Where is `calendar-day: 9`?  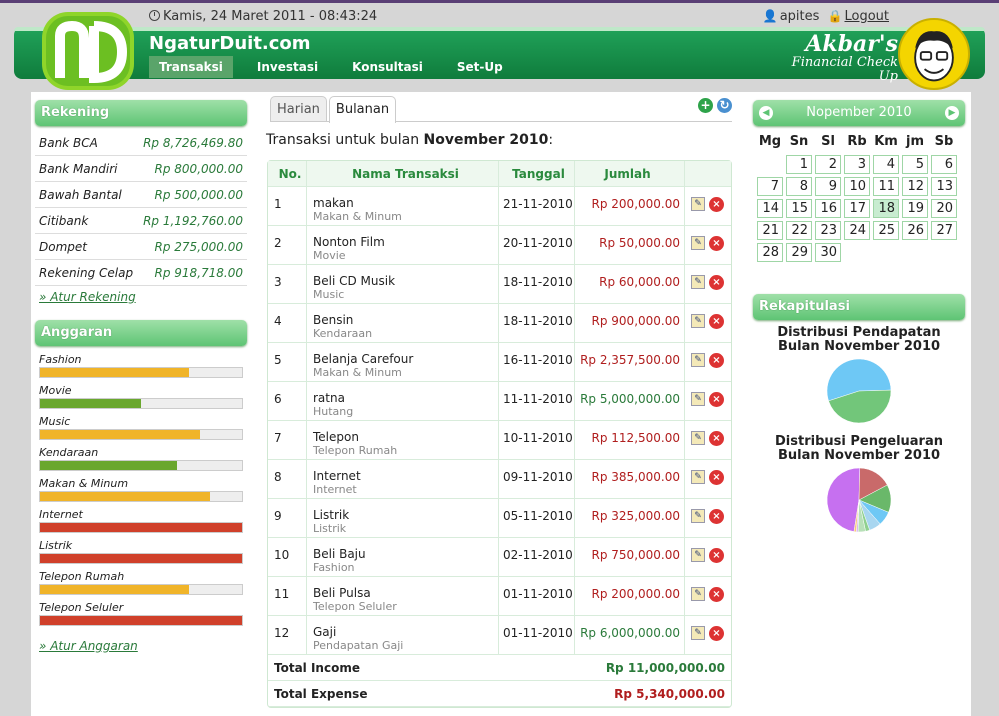
calendar-day: 9 is located at coordinates (828, 186).